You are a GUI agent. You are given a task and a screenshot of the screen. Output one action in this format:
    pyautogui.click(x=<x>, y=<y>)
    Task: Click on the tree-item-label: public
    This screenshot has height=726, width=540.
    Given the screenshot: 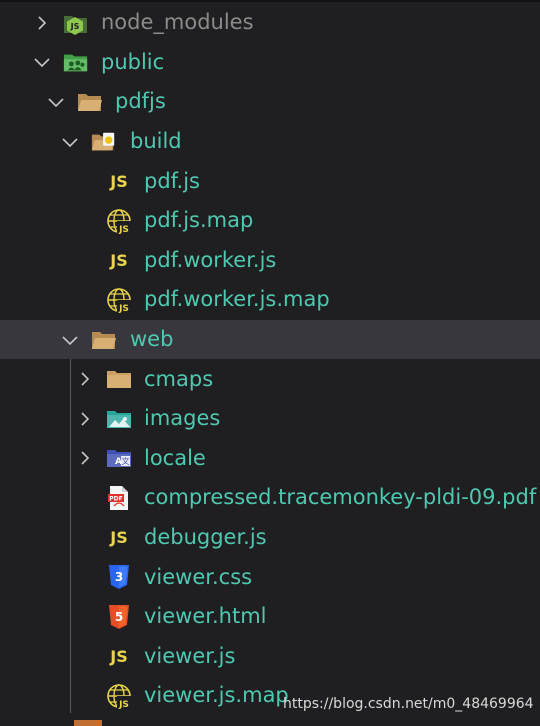 What is the action you would take?
    pyautogui.click(x=133, y=61)
    